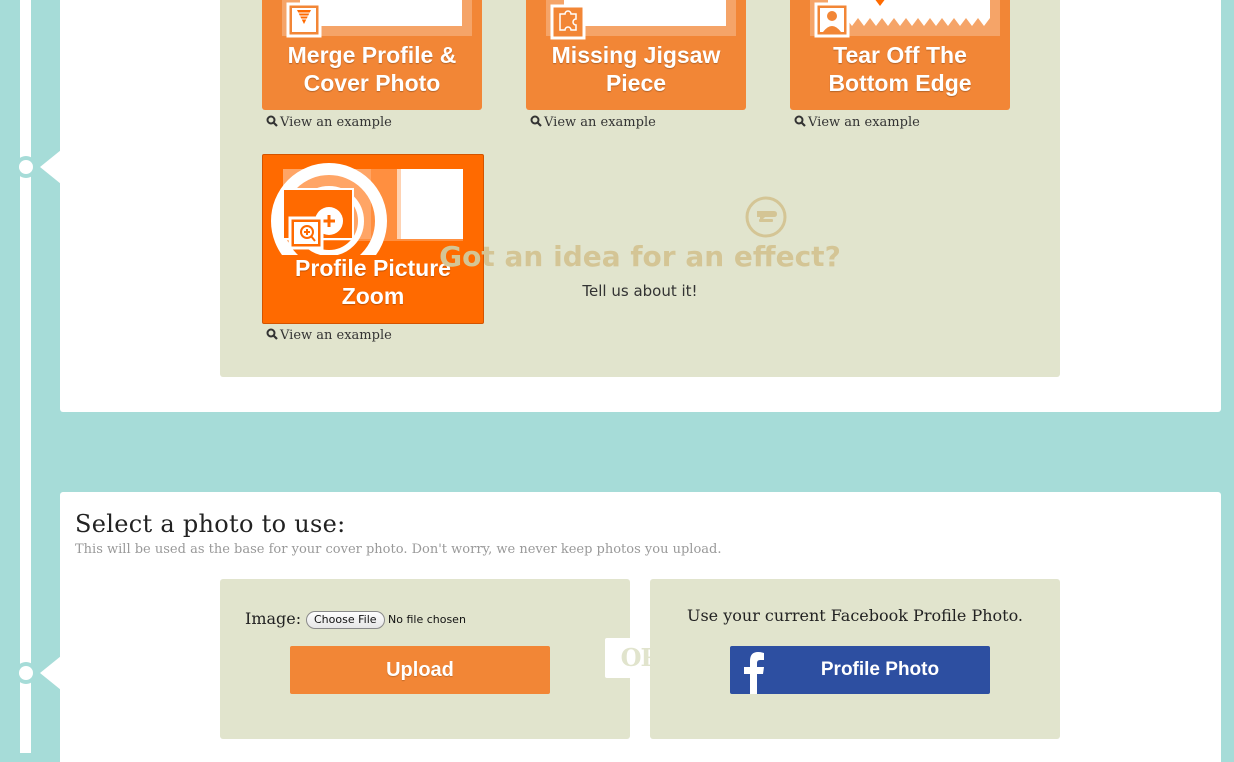  I want to click on tile-title-line1: Merge Profile &, so click(372, 55).